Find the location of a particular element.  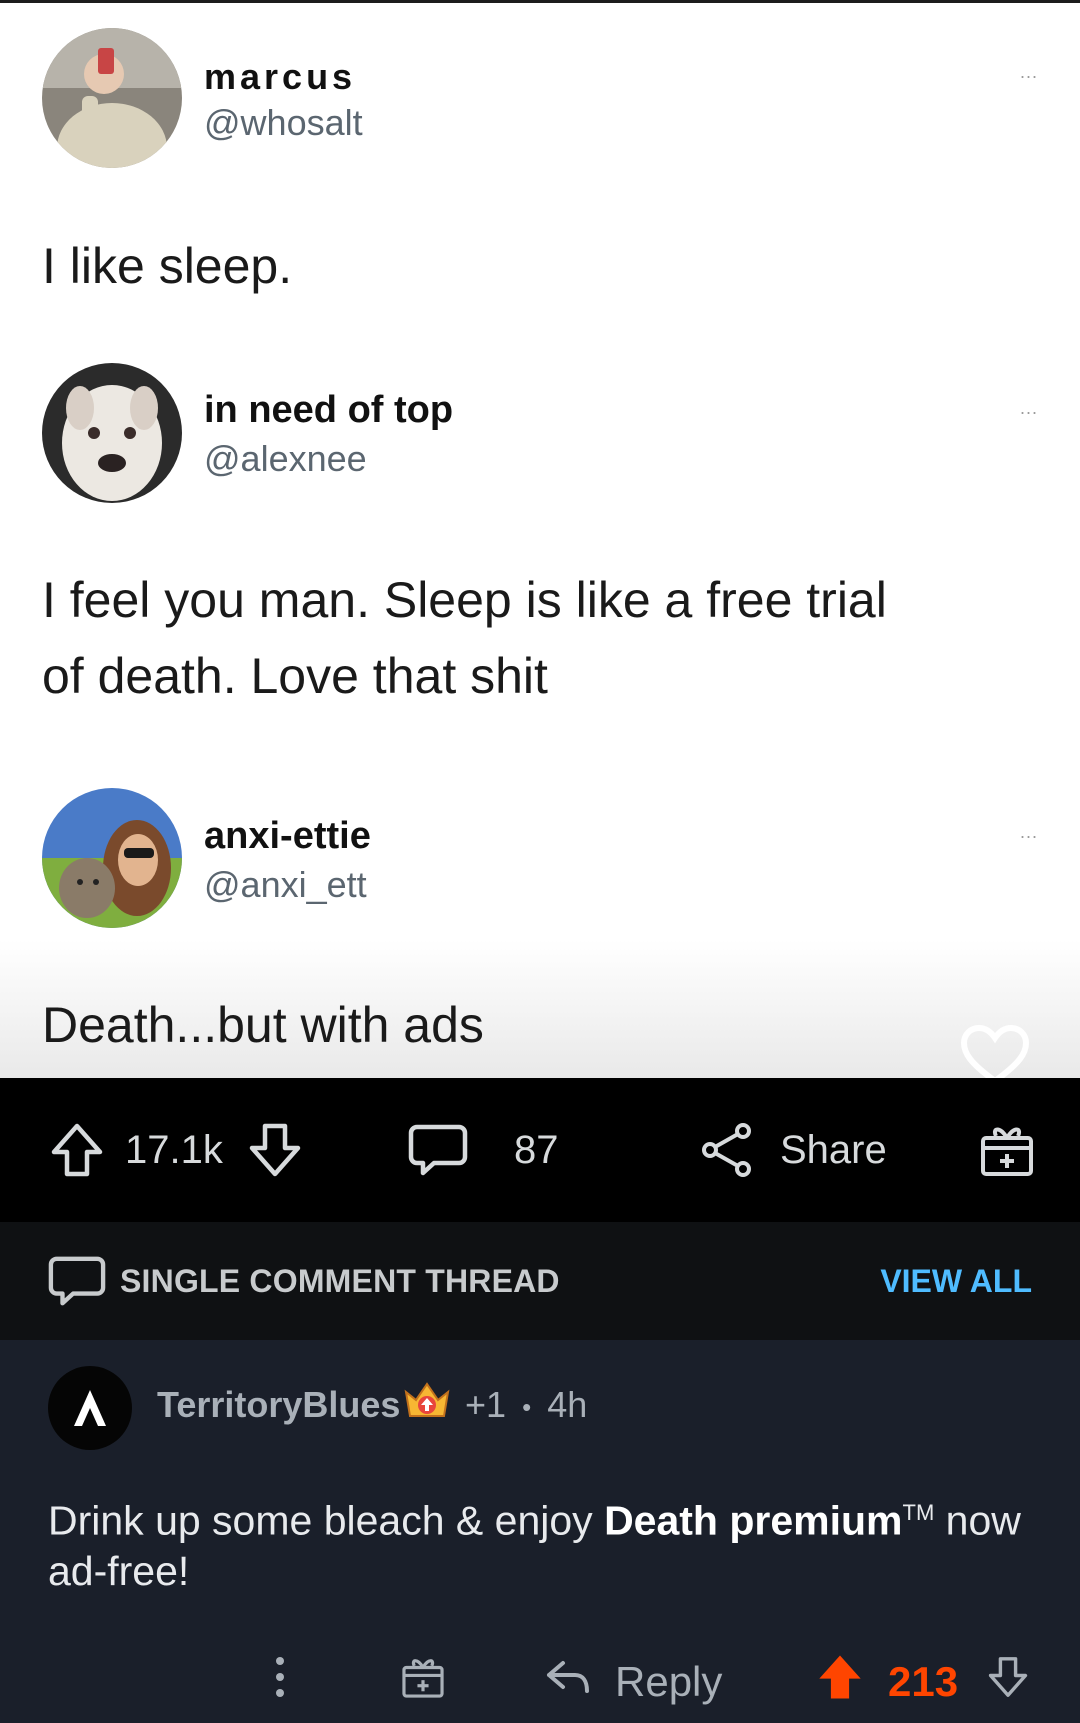

comment-downvote-button is located at coordinates (1008, 1681).